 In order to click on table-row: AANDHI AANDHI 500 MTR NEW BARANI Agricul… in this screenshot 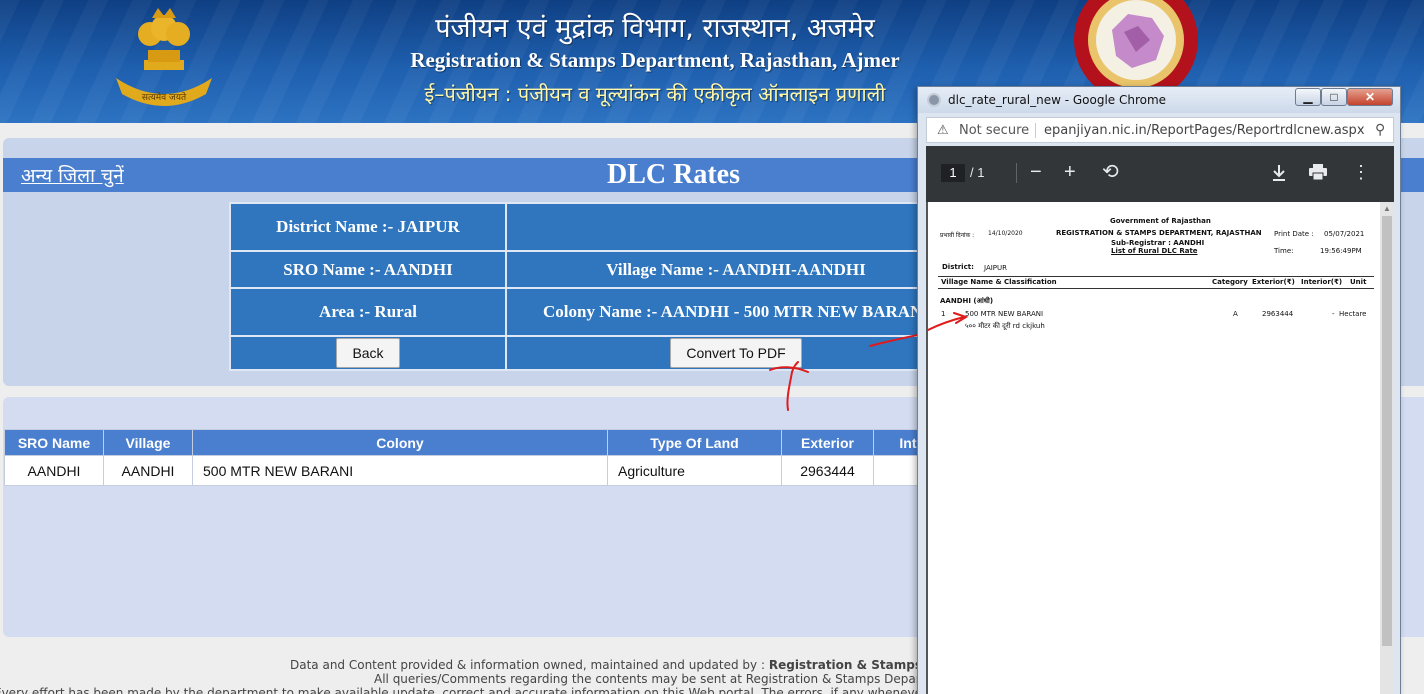, I will do `click(489, 470)`.